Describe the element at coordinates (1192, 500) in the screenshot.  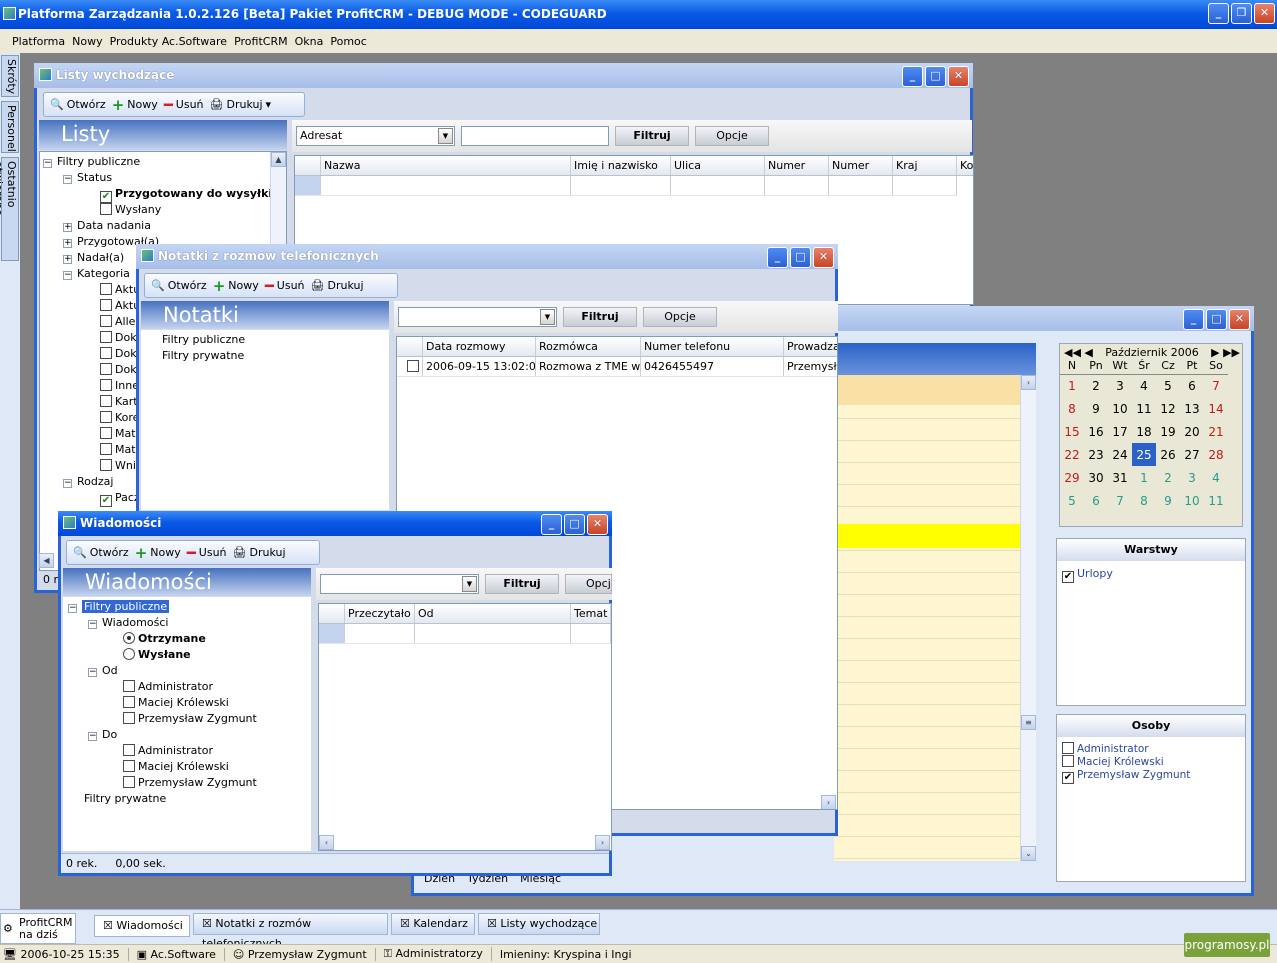
I see `calendar-day: 10` at that location.